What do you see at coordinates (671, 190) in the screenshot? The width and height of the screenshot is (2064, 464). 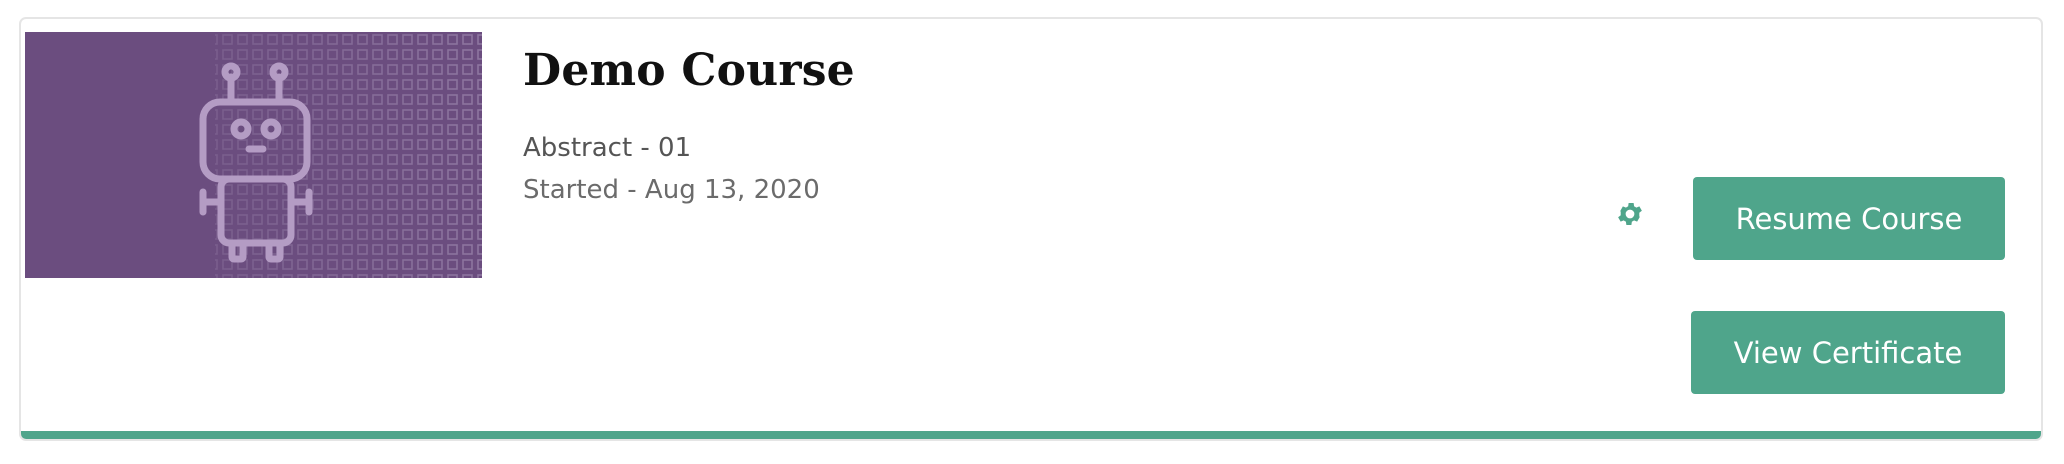 I see `course-start-date: Started - Aug 13, 2020` at bounding box center [671, 190].